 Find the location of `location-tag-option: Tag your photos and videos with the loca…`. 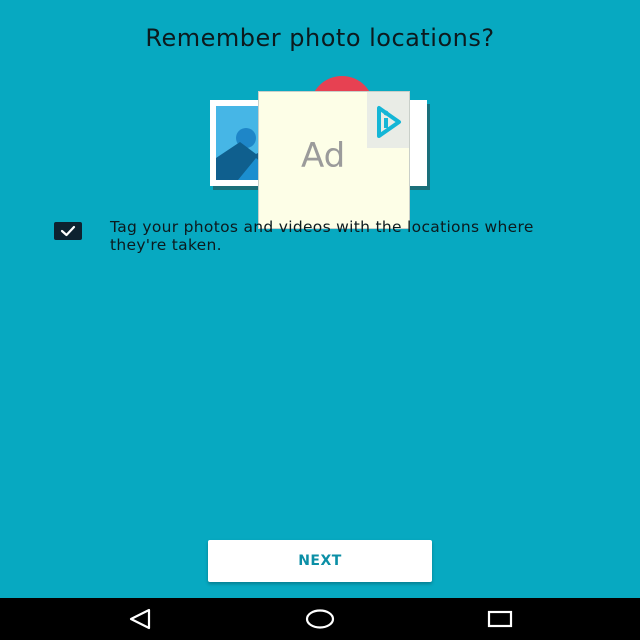

location-tag-option: Tag your photos and videos with the loca… is located at coordinates (314, 238).